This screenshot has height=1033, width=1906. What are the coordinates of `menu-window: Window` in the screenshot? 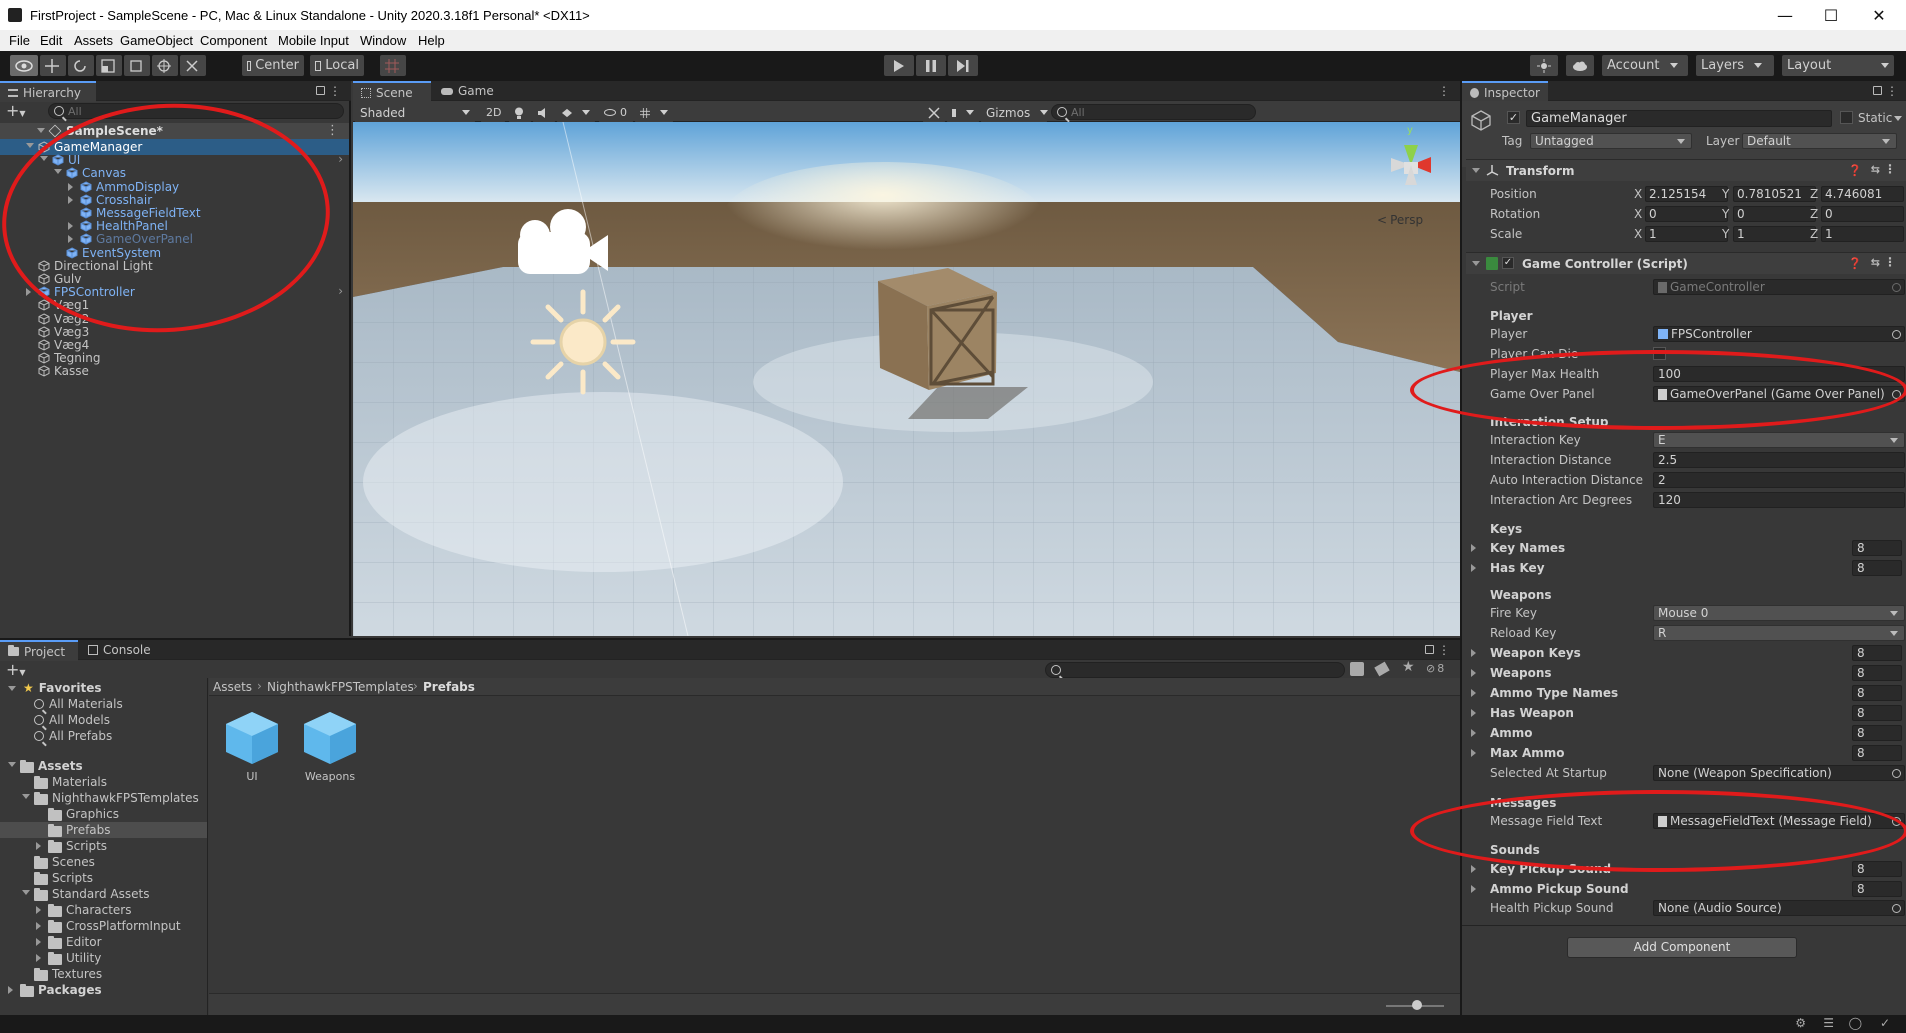 It's located at (383, 40).